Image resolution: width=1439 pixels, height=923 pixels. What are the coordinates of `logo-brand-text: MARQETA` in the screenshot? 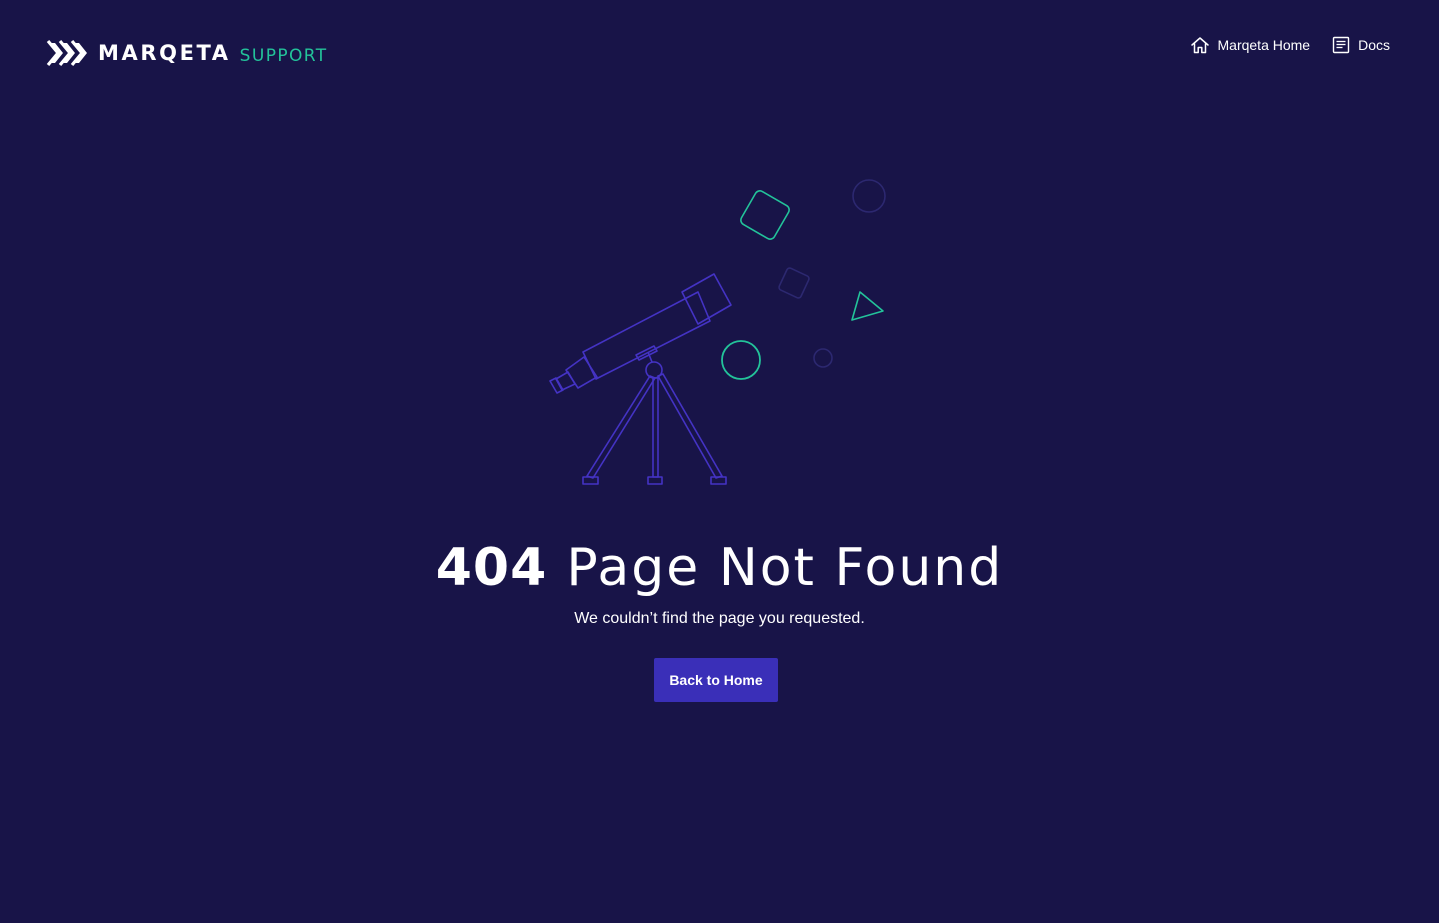 It's located at (164, 52).